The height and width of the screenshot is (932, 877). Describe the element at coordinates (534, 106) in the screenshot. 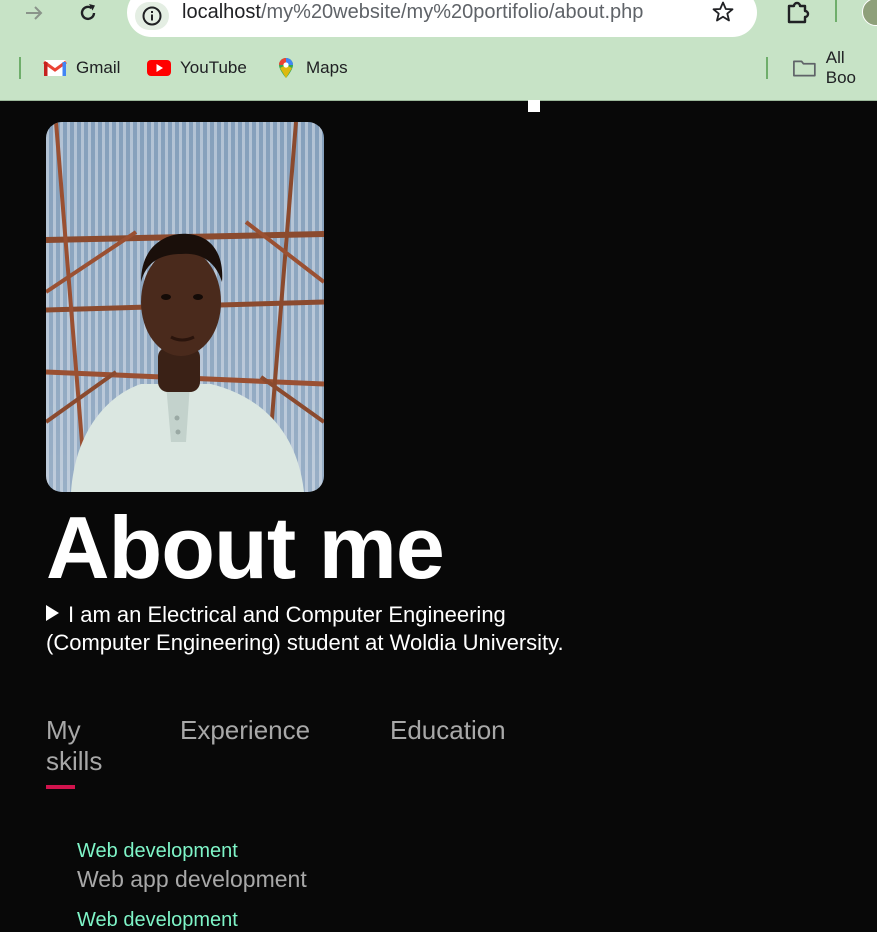

I see `text-cursor-mark` at that location.